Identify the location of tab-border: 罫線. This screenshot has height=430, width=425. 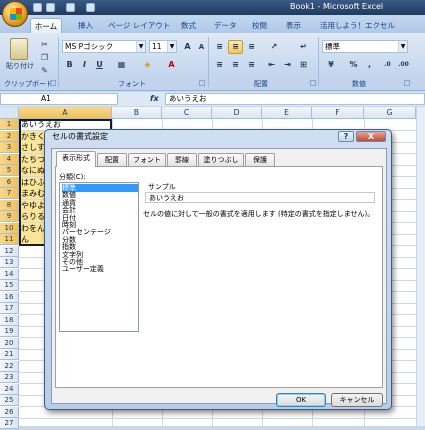
(182, 159).